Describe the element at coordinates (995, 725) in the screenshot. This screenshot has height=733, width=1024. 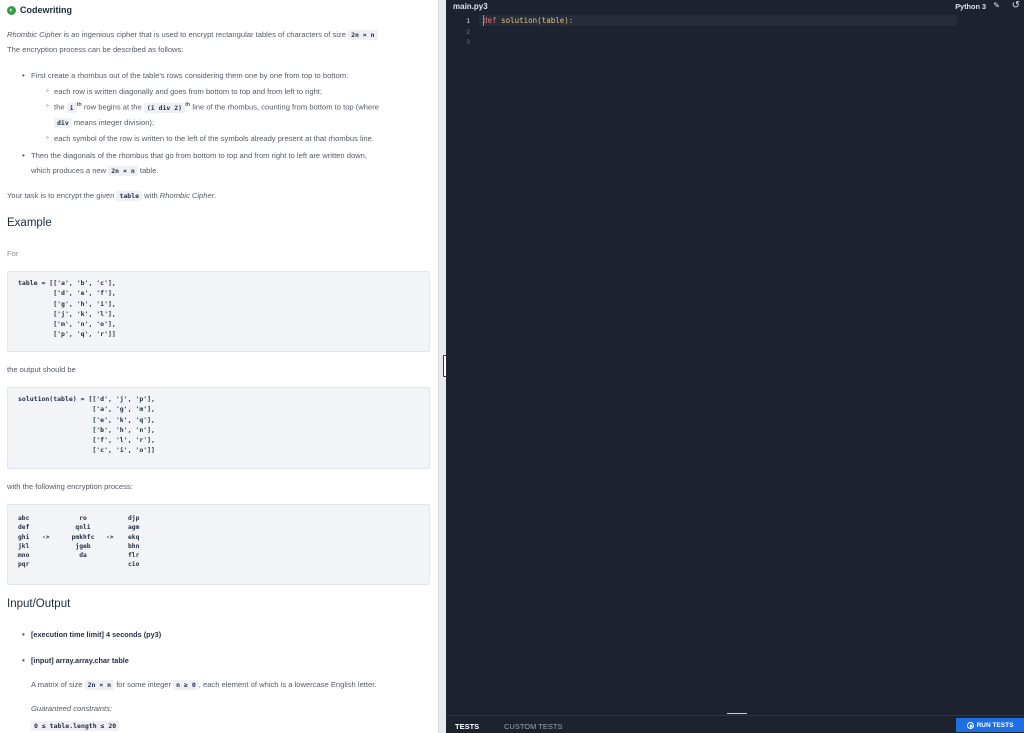
I see `run-tests-label: RUN TESTS` at that location.